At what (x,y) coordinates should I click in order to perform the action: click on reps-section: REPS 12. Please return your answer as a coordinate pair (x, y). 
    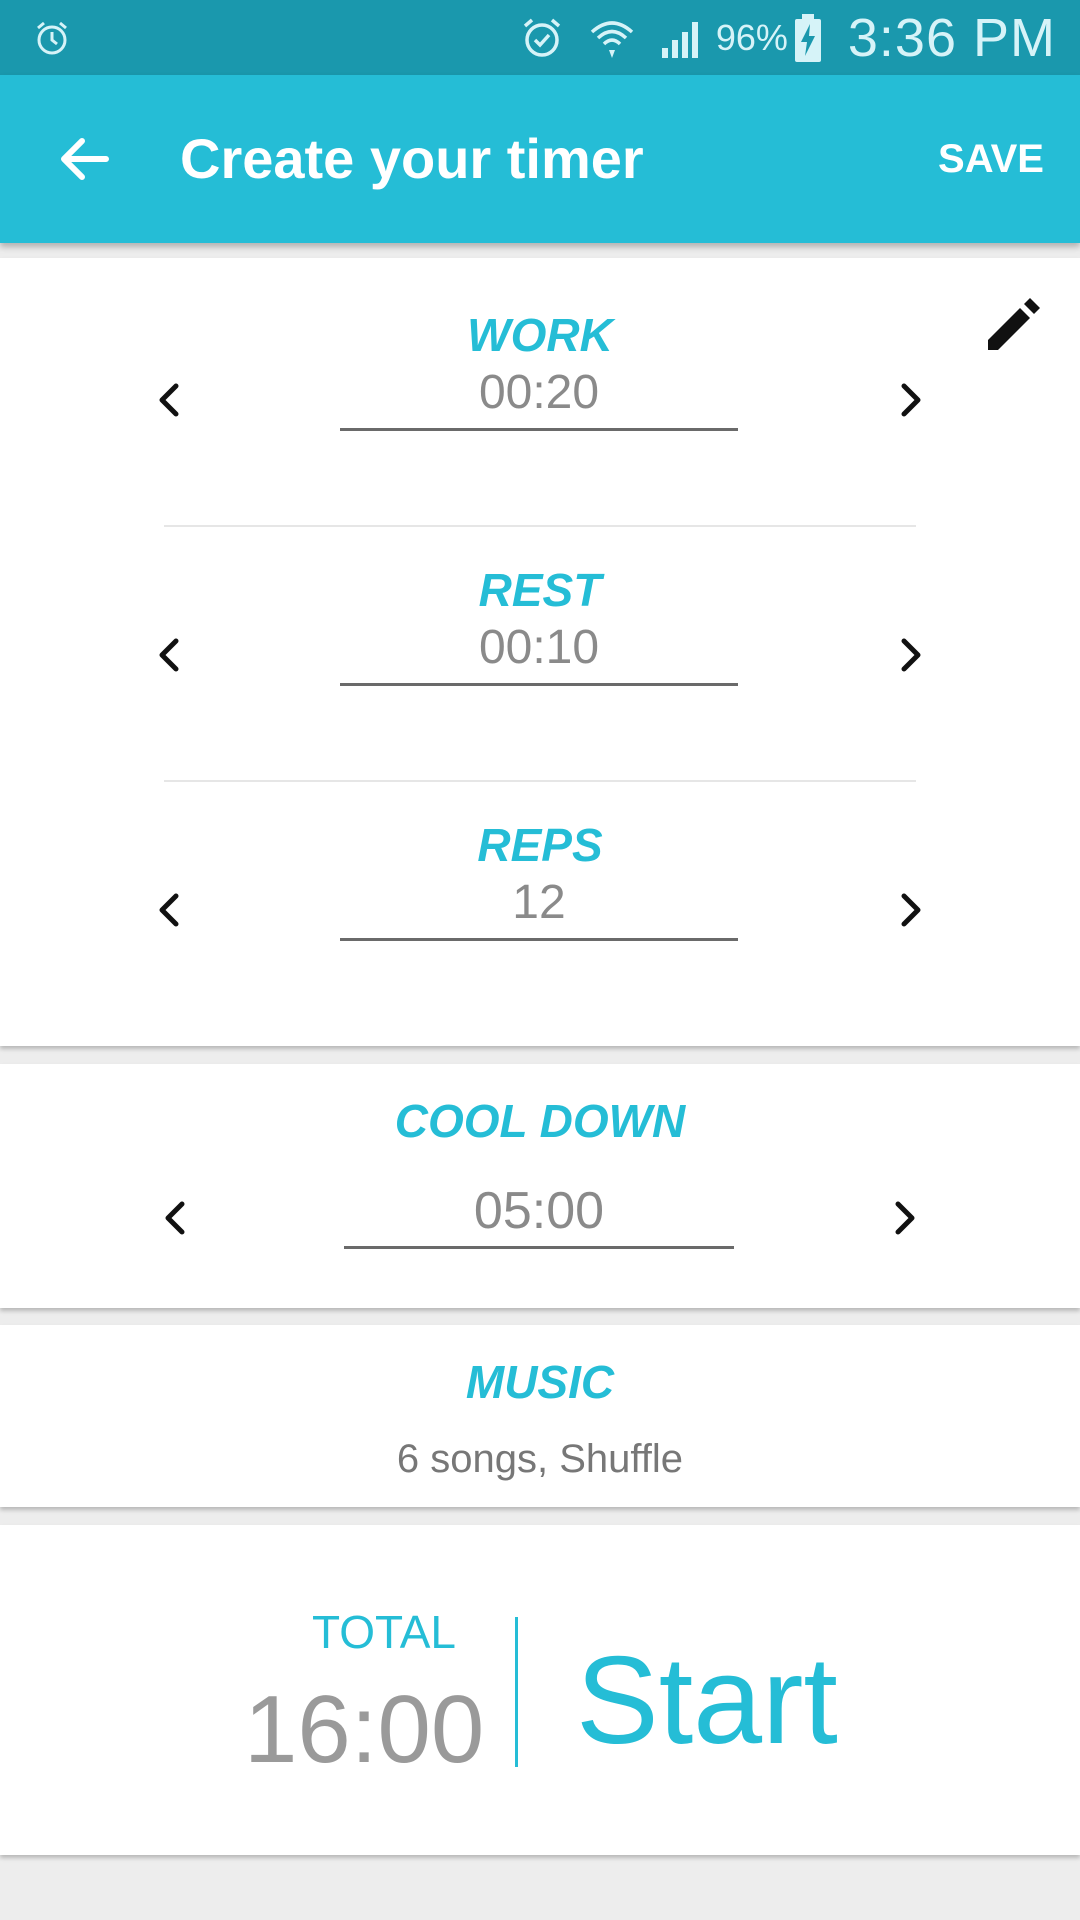
    Looking at the image, I should click on (540, 888).